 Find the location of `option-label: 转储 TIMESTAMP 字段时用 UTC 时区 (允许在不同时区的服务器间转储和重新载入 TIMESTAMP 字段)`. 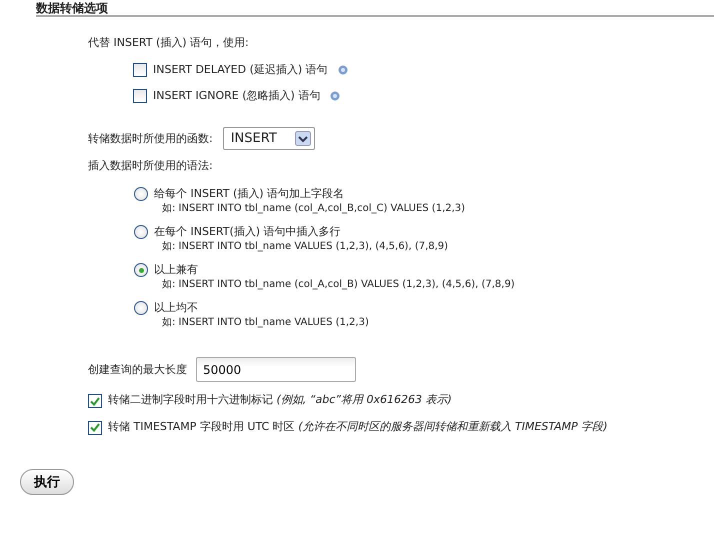

option-label: 转储 TIMESTAMP 字段时用 UTC 时区 (允许在不同时区的服务器间转储和重新载入 TIMESTAMP 字段) is located at coordinates (358, 426).